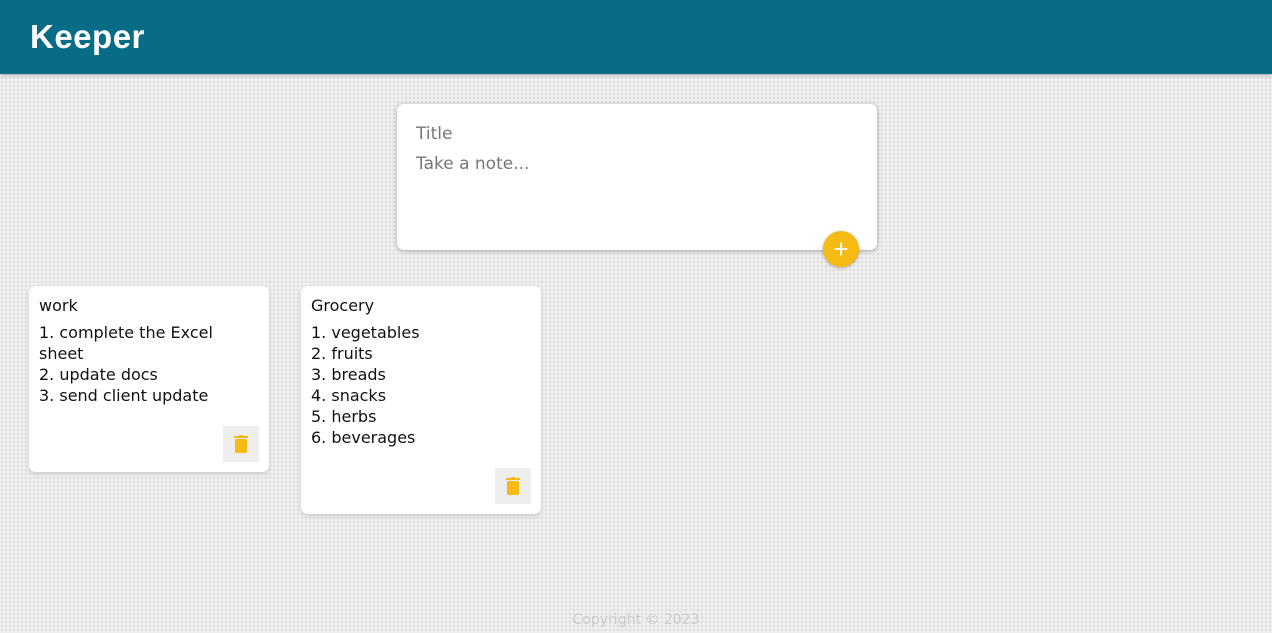 The width and height of the screenshot is (1272, 633). What do you see at coordinates (636, 620) in the screenshot?
I see `footer-copyright: Copyright © 2023` at bounding box center [636, 620].